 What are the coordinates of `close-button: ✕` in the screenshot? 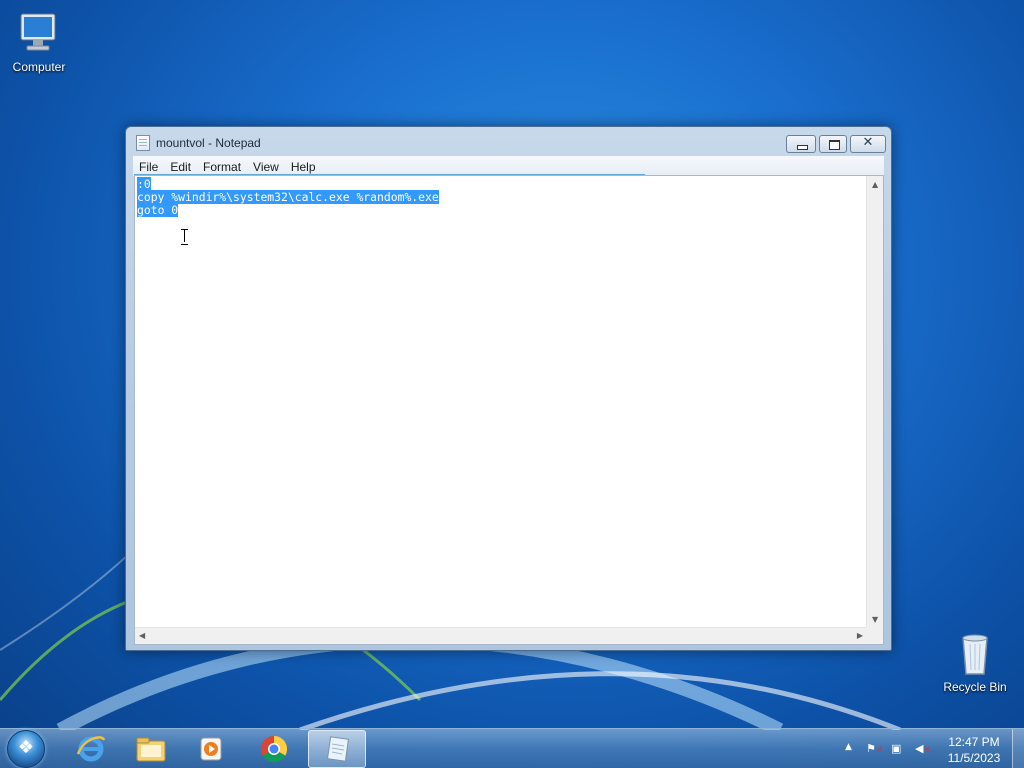 It's located at (868, 144).